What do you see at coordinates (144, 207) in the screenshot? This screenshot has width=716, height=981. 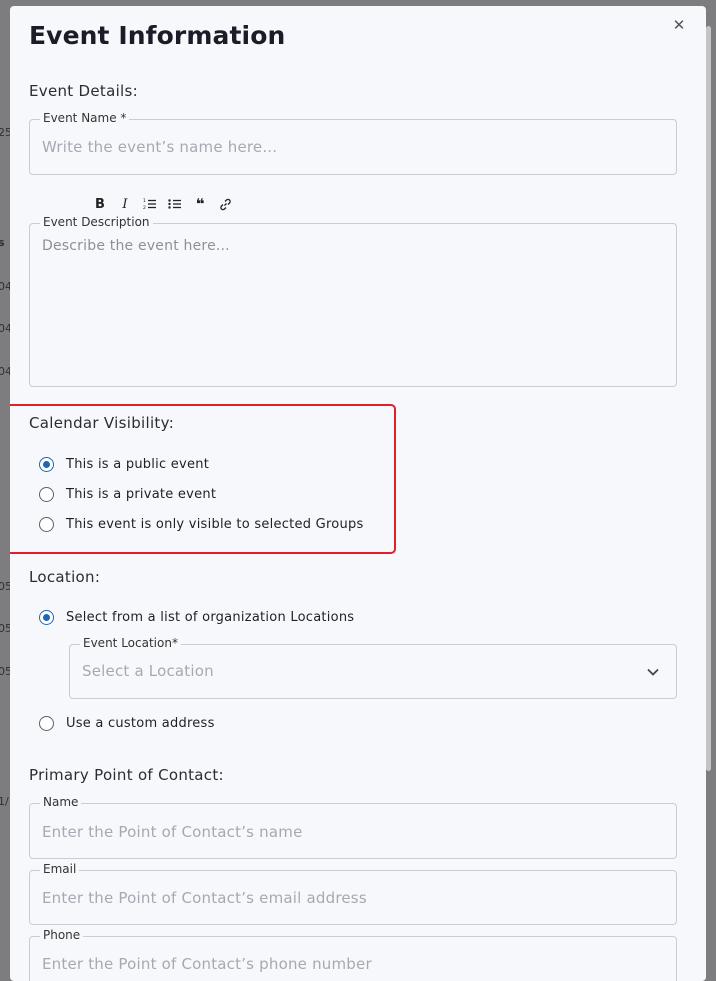 I see `svg-text: 2` at bounding box center [144, 207].